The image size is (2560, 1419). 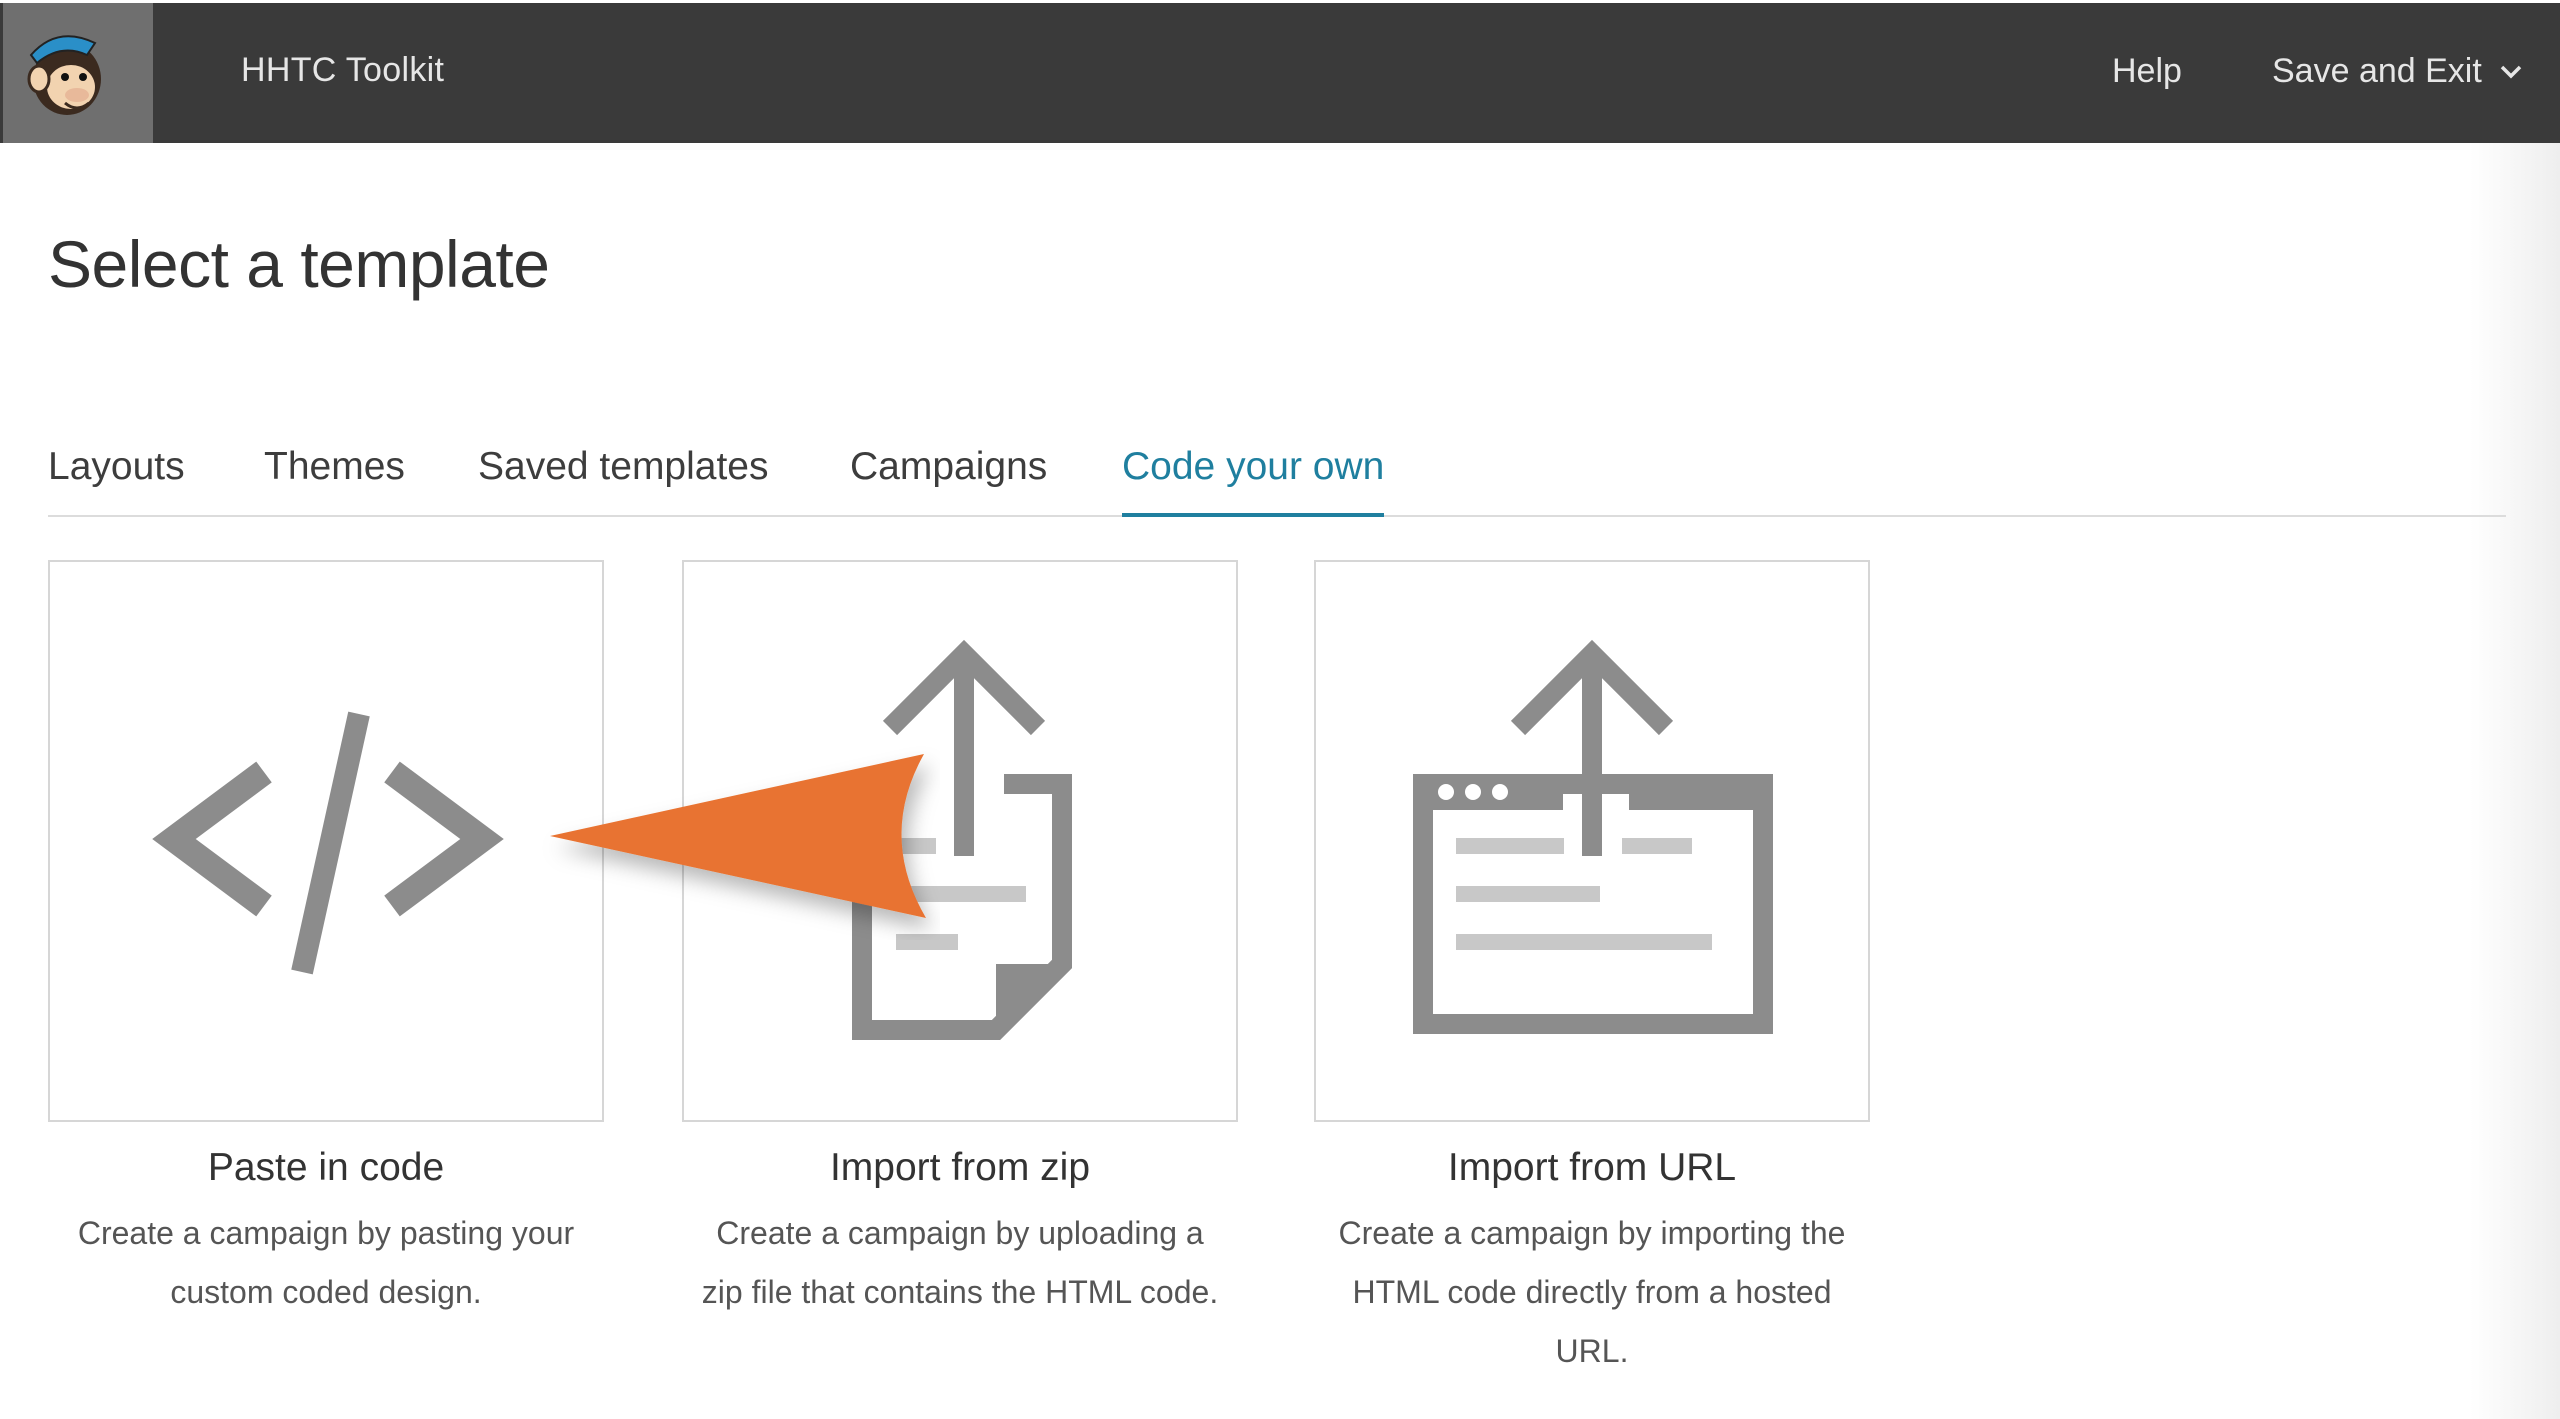 I want to click on tab-layouts: Layouts, so click(x=116, y=479).